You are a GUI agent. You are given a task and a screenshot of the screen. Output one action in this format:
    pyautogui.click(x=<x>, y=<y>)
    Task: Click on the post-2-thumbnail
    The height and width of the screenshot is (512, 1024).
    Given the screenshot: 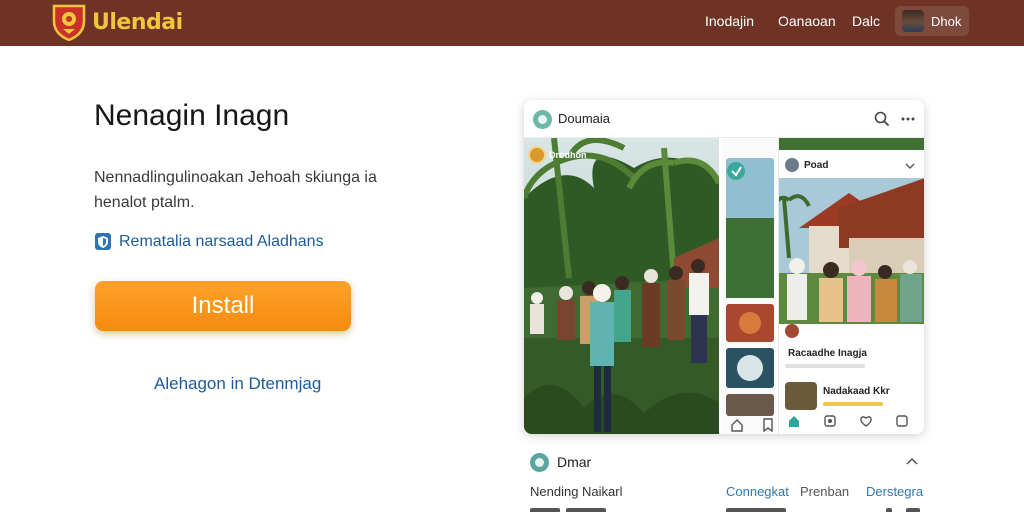 What is the action you would take?
    pyautogui.click(x=801, y=396)
    